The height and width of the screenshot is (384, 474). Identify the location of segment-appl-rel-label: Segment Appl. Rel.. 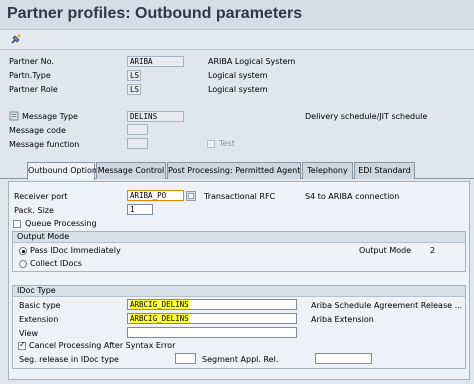
(240, 359).